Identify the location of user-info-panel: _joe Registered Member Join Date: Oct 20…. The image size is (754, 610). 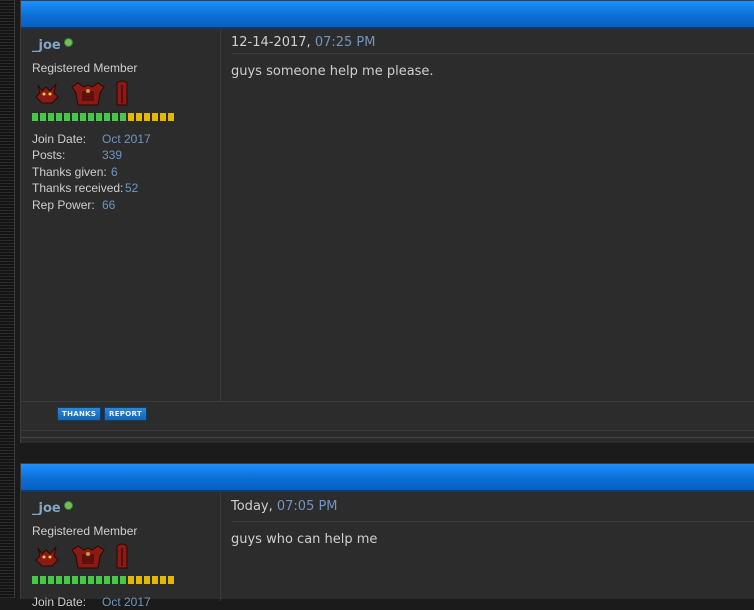
(121, 550).